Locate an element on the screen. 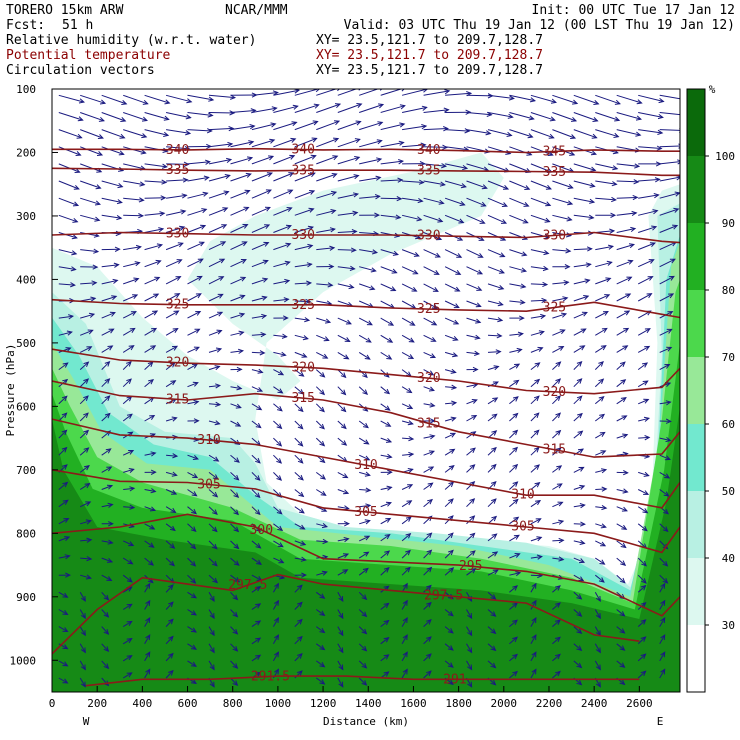 This screenshot has width=740, height=740. colorbar: 102030405060708090100% is located at coordinates (710, 388).